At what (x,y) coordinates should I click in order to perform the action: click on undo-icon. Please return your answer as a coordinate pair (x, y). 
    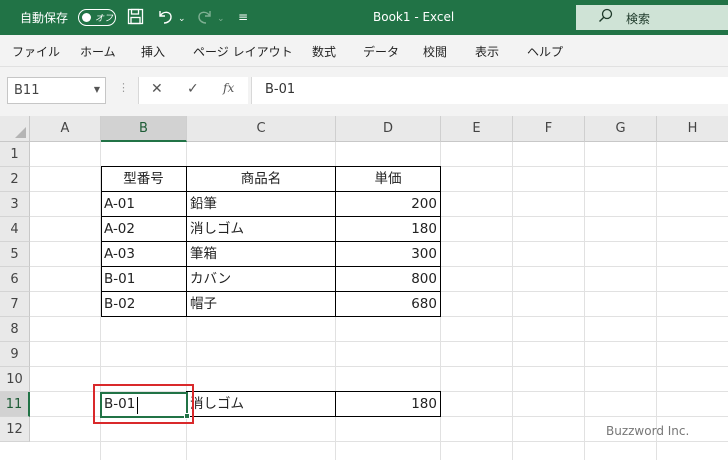
    Looking at the image, I should click on (165, 18).